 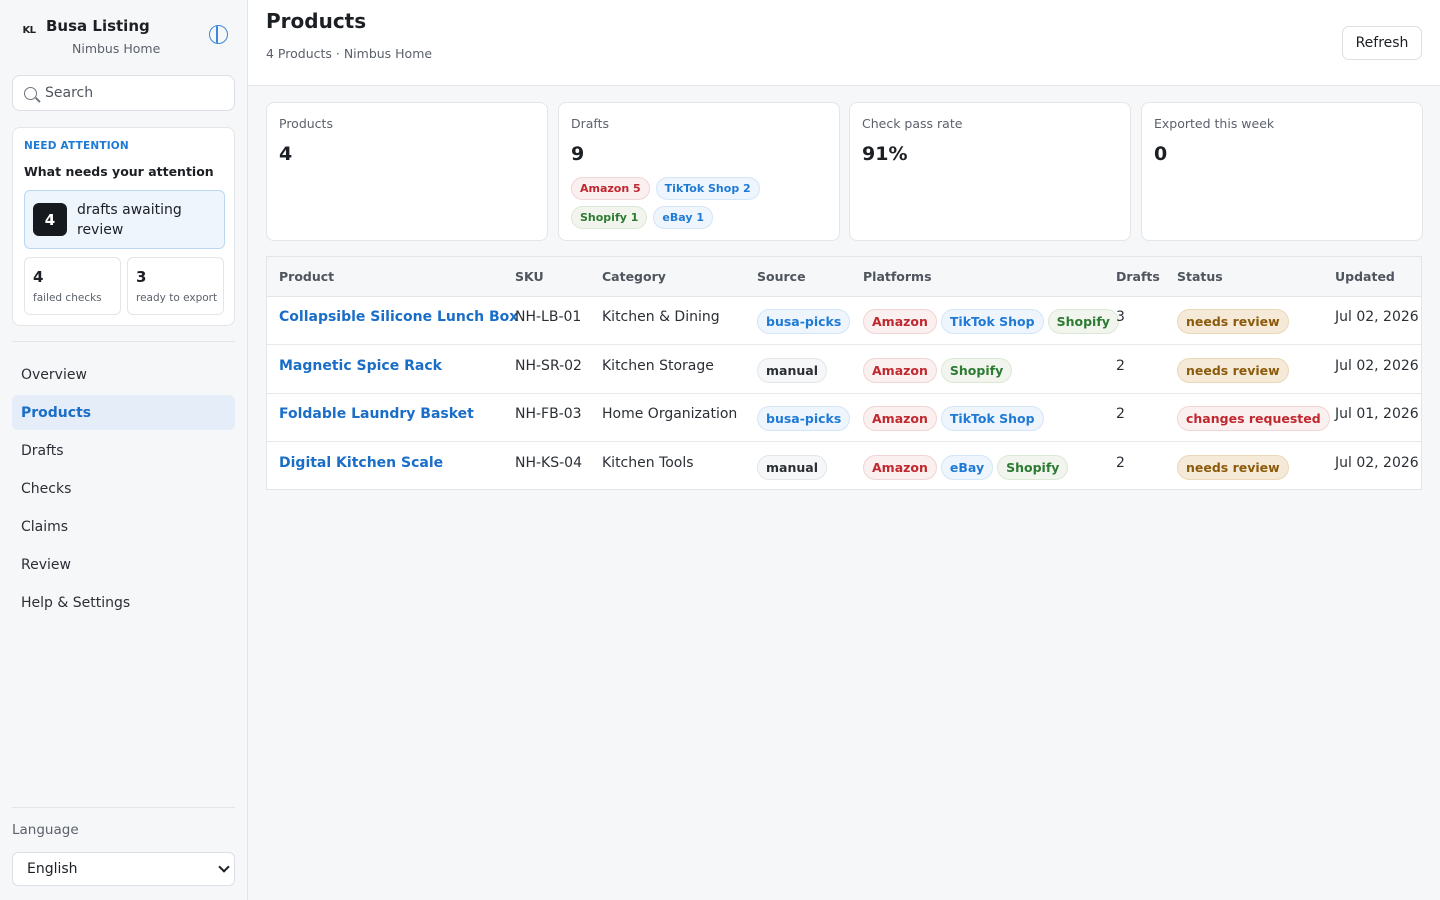 I want to click on language-select: English, so click(x=123, y=869).